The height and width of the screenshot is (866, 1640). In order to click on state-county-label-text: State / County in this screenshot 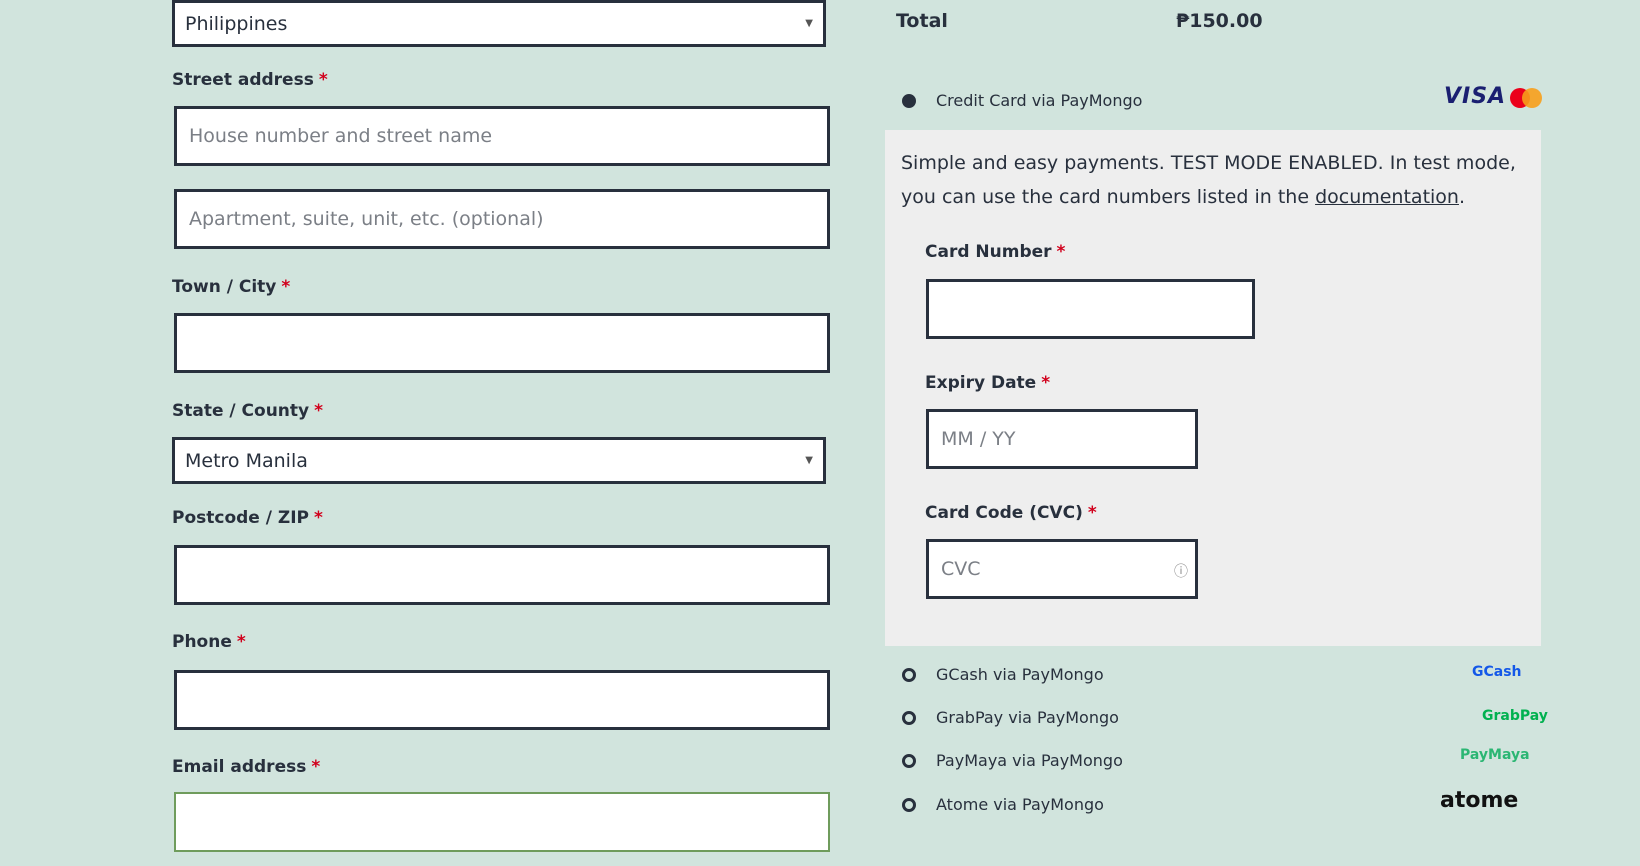, I will do `click(241, 411)`.